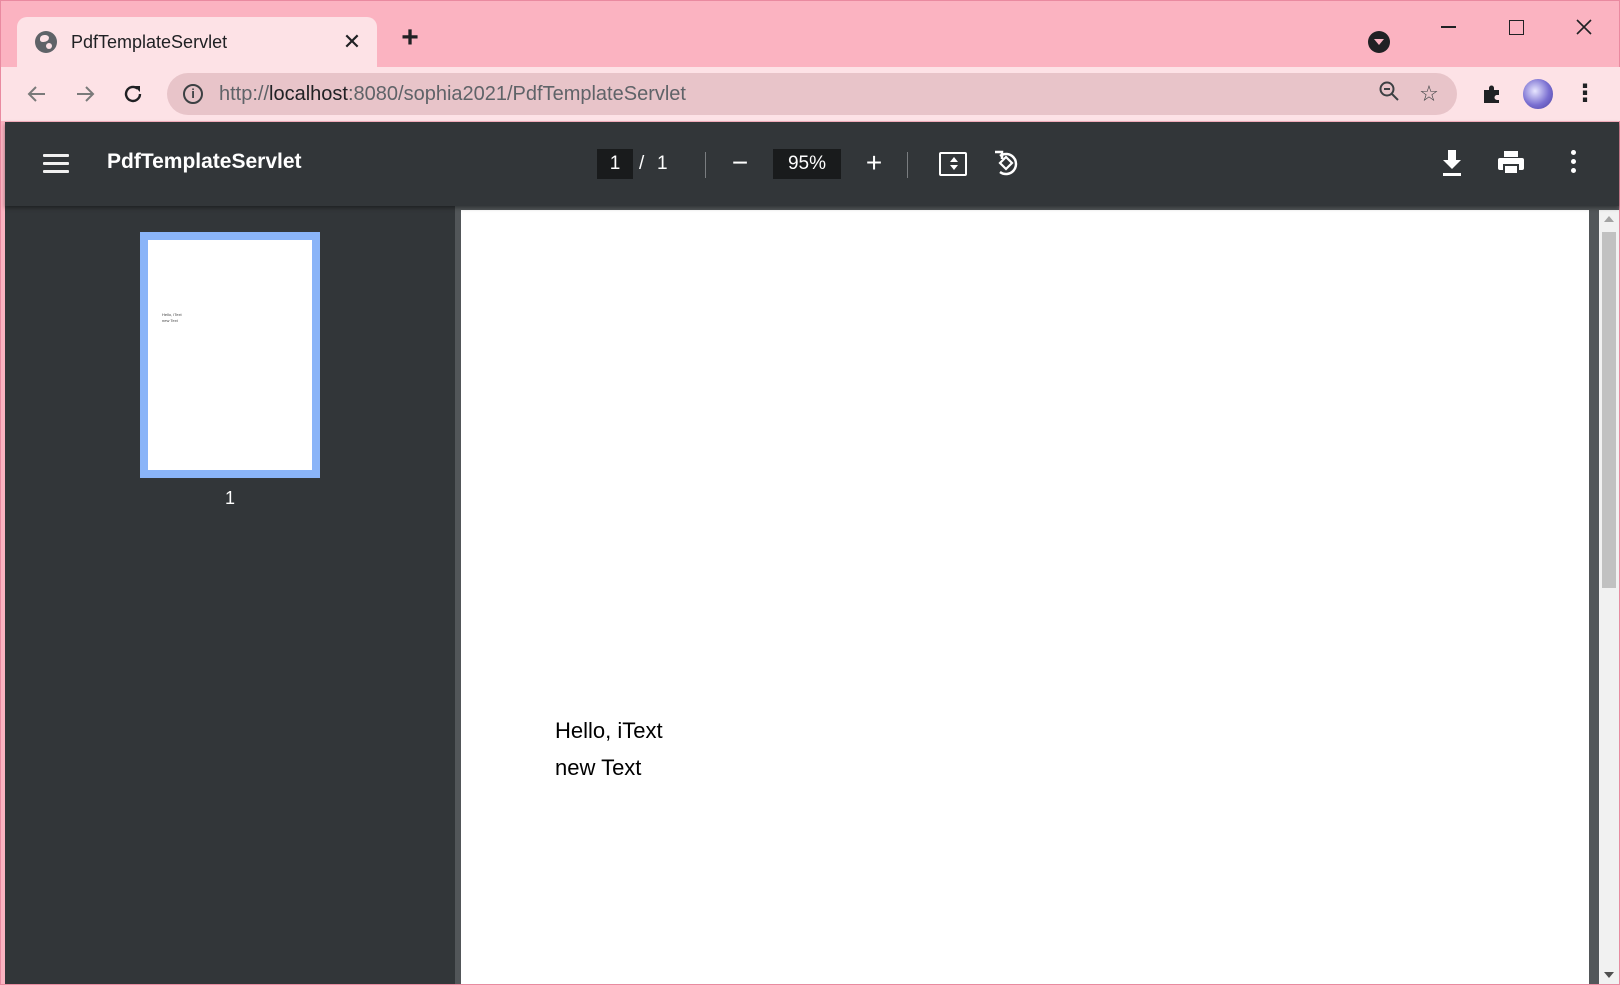  What do you see at coordinates (874, 163) in the screenshot?
I see `zoom-in-button: +` at bounding box center [874, 163].